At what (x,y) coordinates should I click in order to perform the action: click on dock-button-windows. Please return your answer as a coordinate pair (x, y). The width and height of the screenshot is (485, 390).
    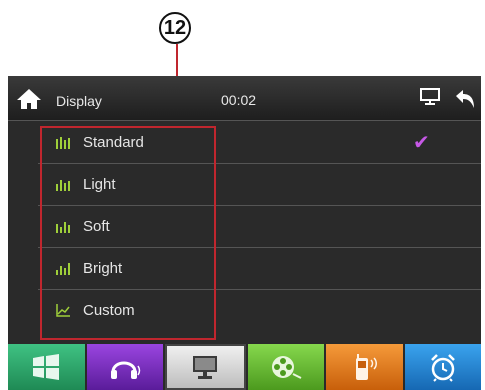
    Looking at the image, I should click on (46, 367).